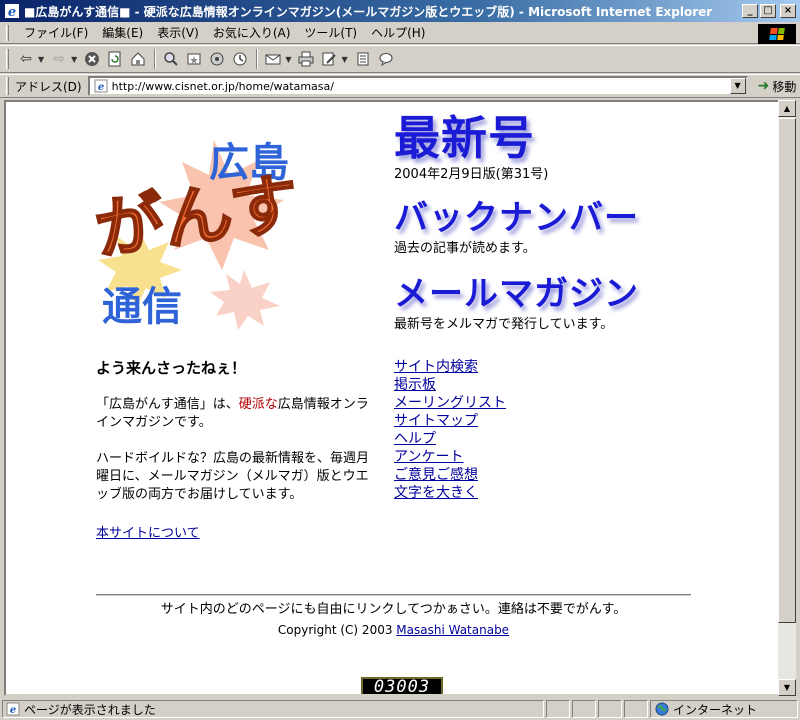 This screenshot has height=720, width=800. What do you see at coordinates (787, 687) in the screenshot?
I see `scroll-down-icon: ▼` at bounding box center [787, 687].